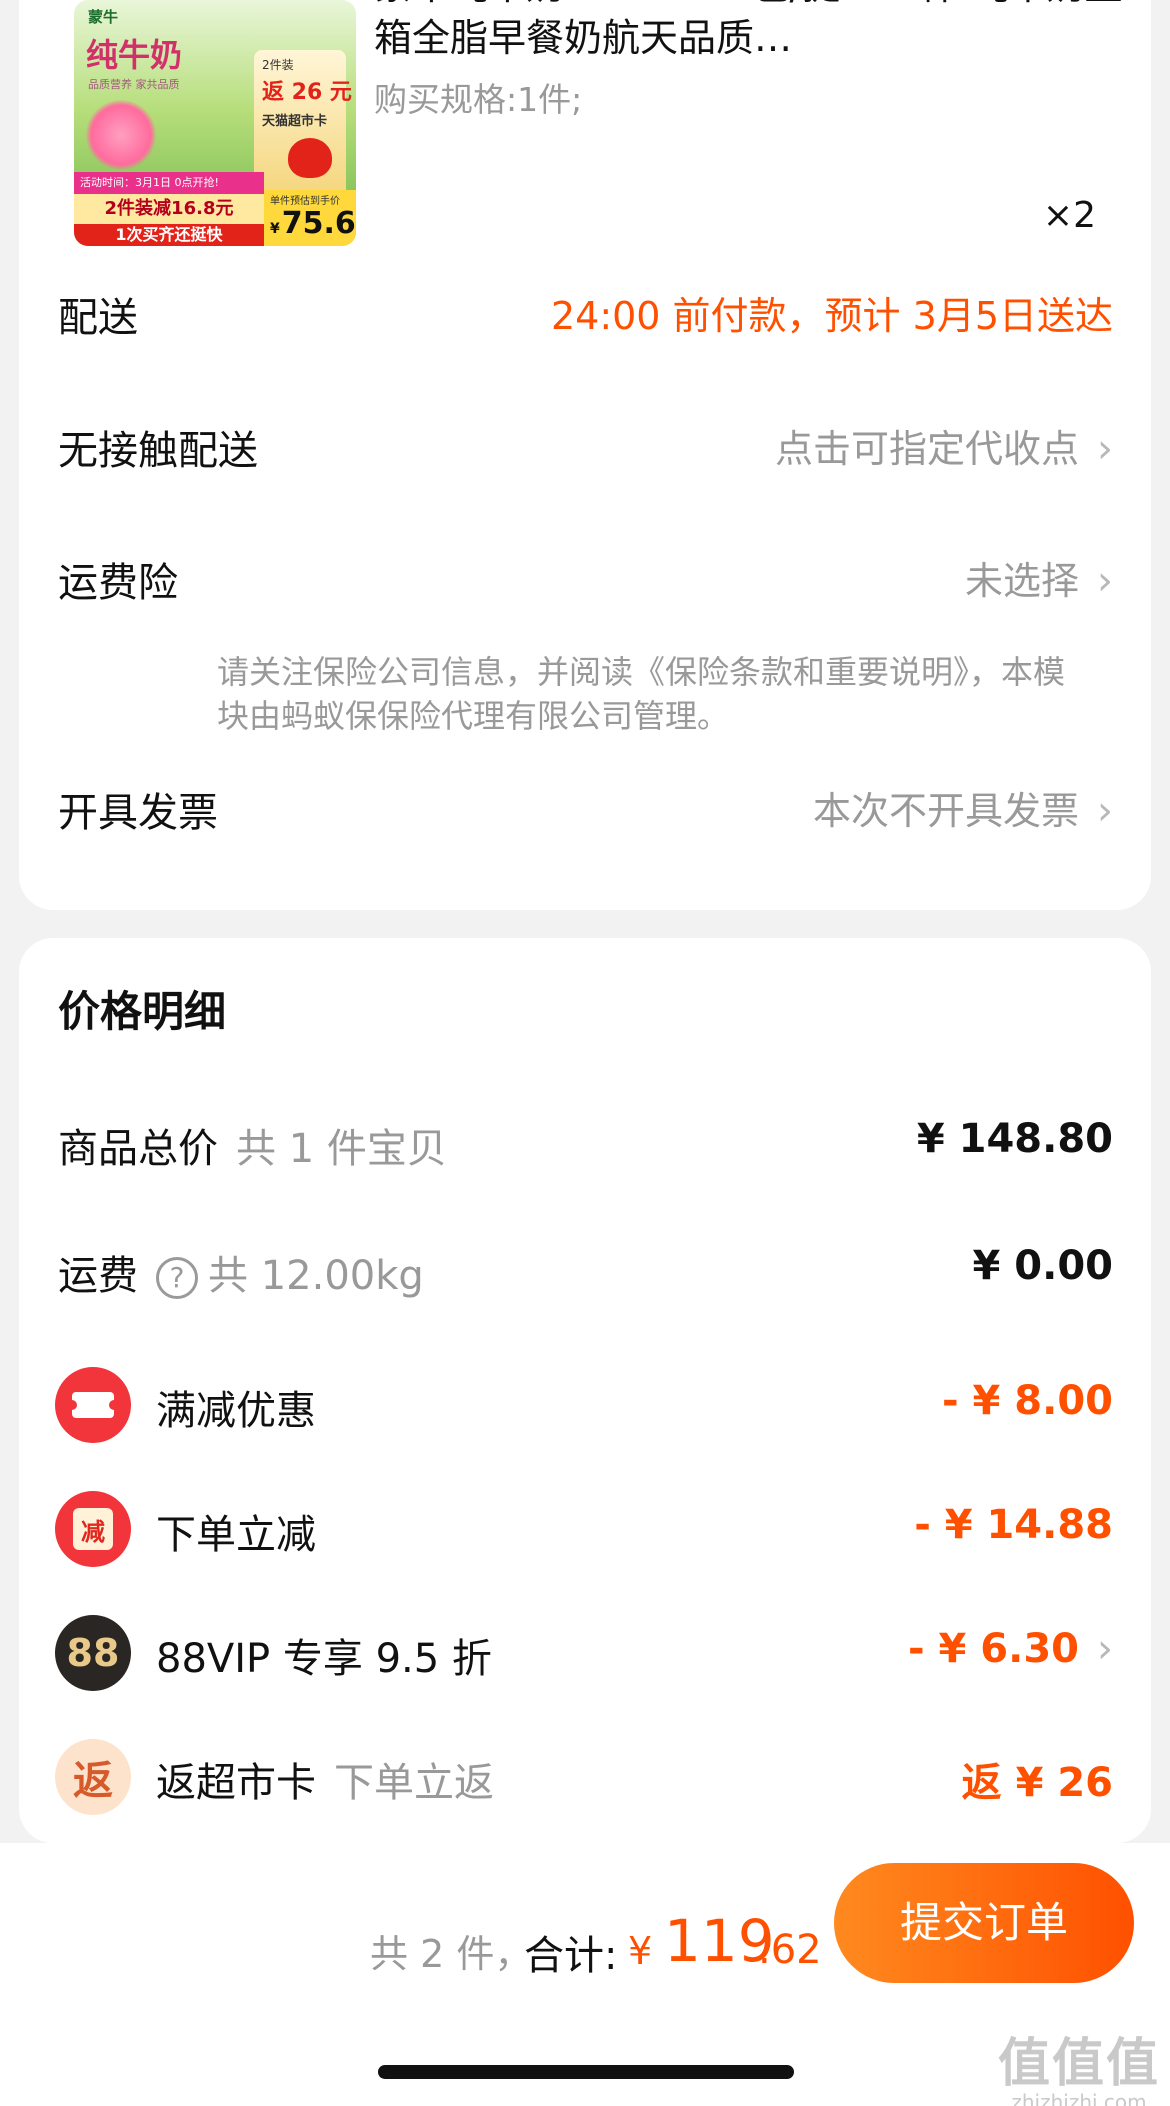 This screenshot has height=2106, width=1170. What do you see at coordinates (1021, 581) in the screenshot?
I see `insurance-value: 未选择` at bounding box center [1021, 581].